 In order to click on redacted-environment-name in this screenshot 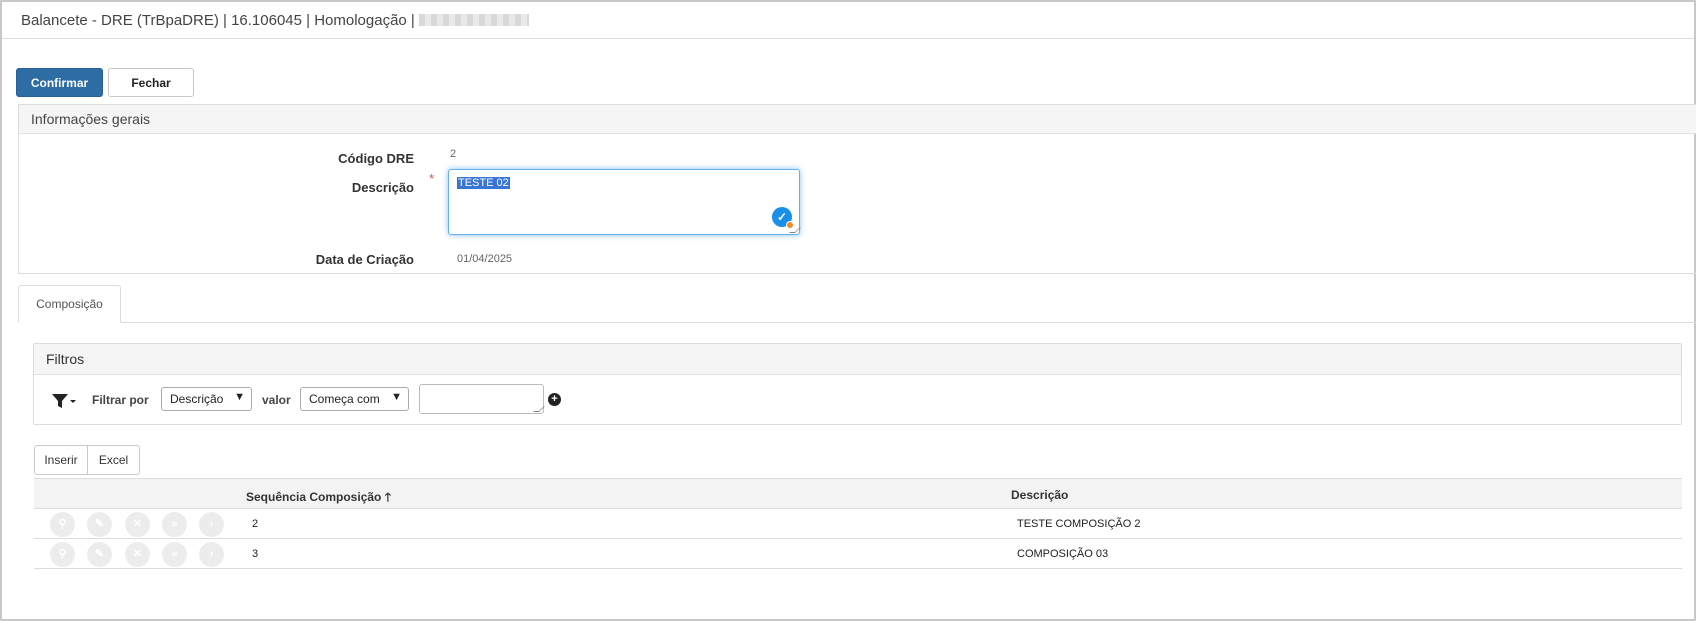, I will do `click(473, 20)`.